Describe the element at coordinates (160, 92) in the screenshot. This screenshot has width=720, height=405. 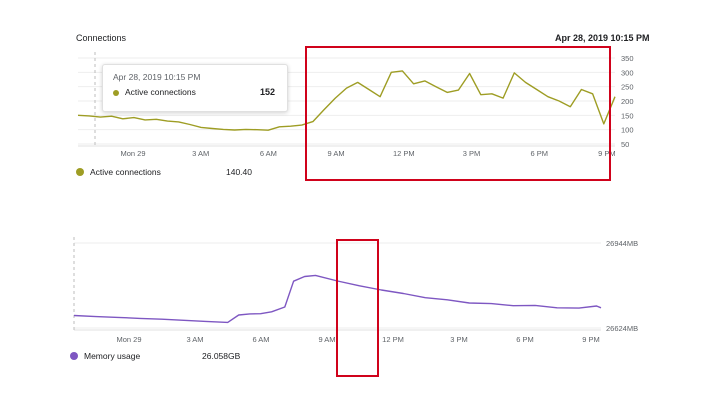
I see `tooltip-series-label: Active connections` at that location.